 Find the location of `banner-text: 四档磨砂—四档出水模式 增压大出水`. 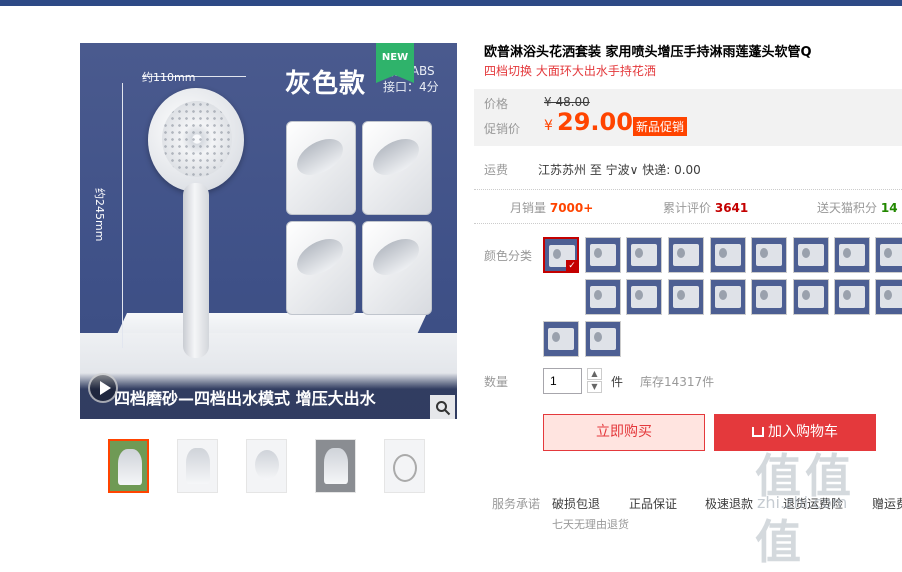

banner-text: 四档磨砂—四档出水模式 增压大出水 is located at coordinates (245, 398).